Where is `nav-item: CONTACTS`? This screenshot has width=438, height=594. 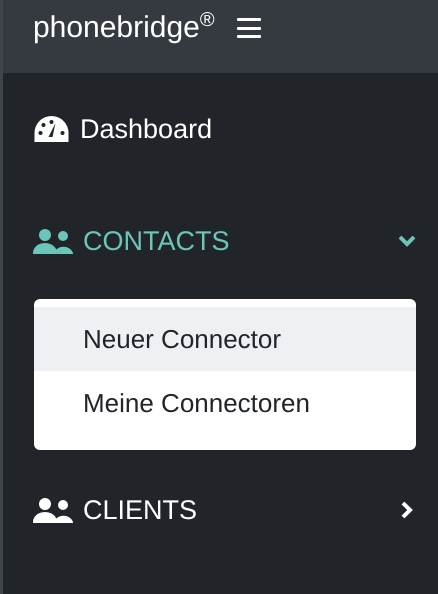 nav-item: CONTACTS is located at coordinates (220, 241).